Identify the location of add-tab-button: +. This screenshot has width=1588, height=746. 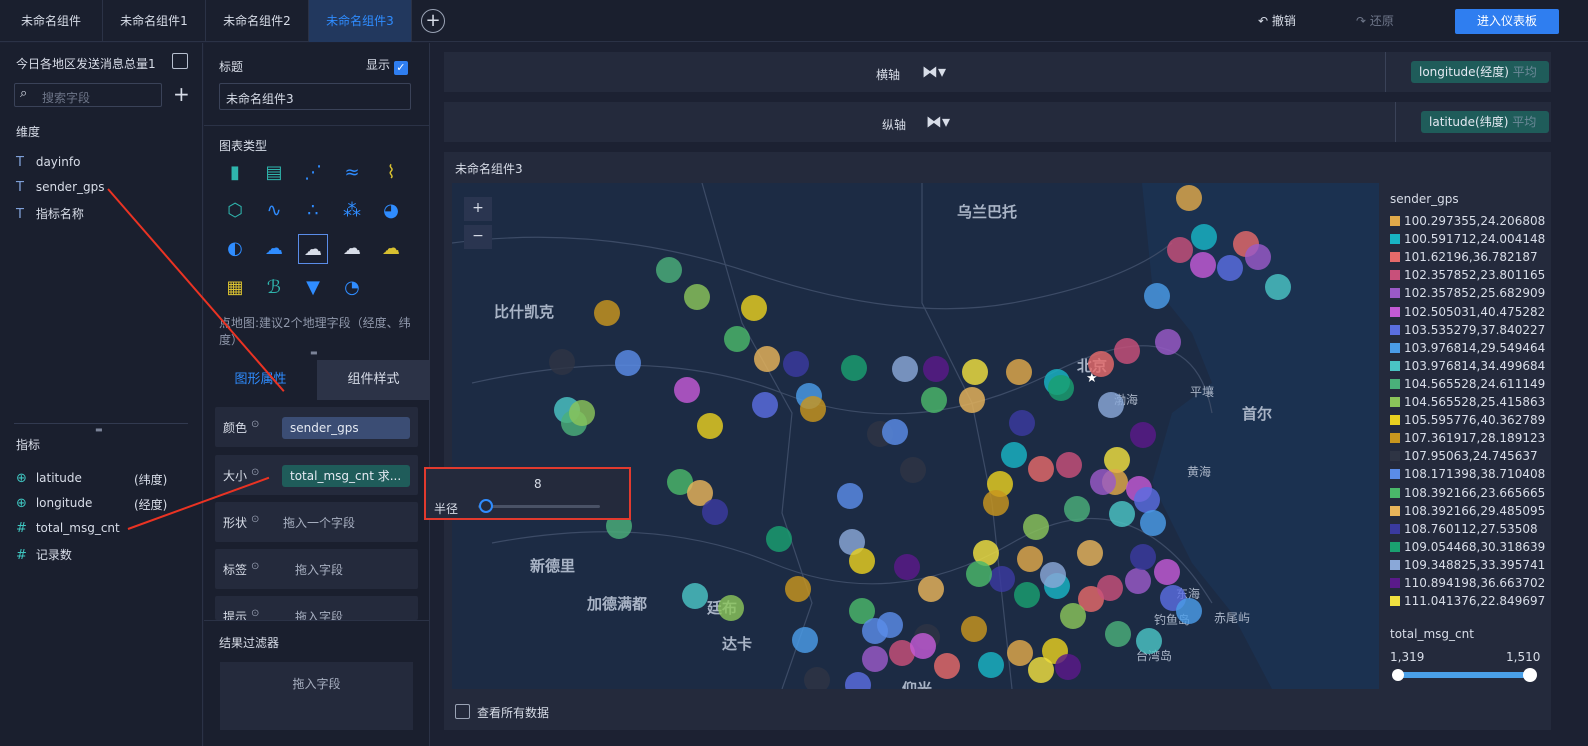
(433, 21).